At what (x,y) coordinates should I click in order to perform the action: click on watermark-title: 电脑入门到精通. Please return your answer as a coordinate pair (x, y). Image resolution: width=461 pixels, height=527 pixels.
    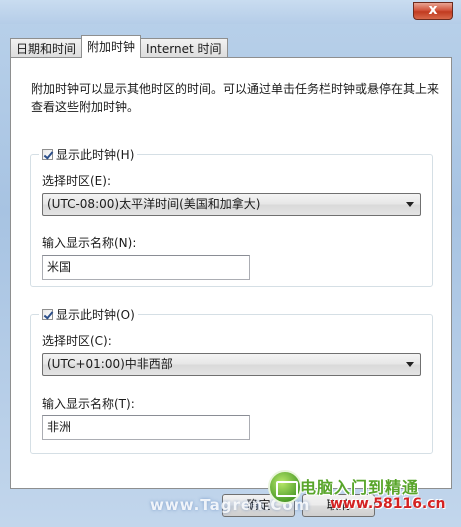
    Looking at the image, I should click on (360, 487).